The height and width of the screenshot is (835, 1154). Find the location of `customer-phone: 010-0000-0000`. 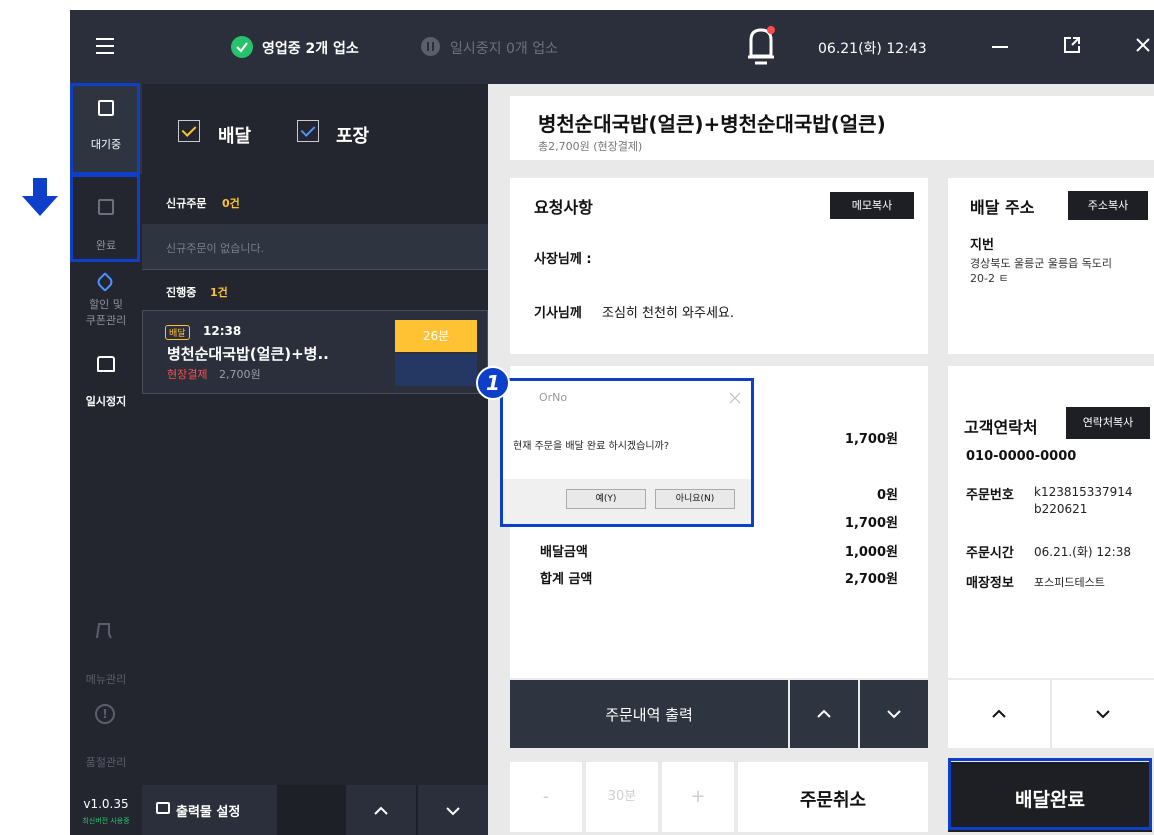

customer-phone: 010-0000-0000 is located at coordinates (1021, 456).